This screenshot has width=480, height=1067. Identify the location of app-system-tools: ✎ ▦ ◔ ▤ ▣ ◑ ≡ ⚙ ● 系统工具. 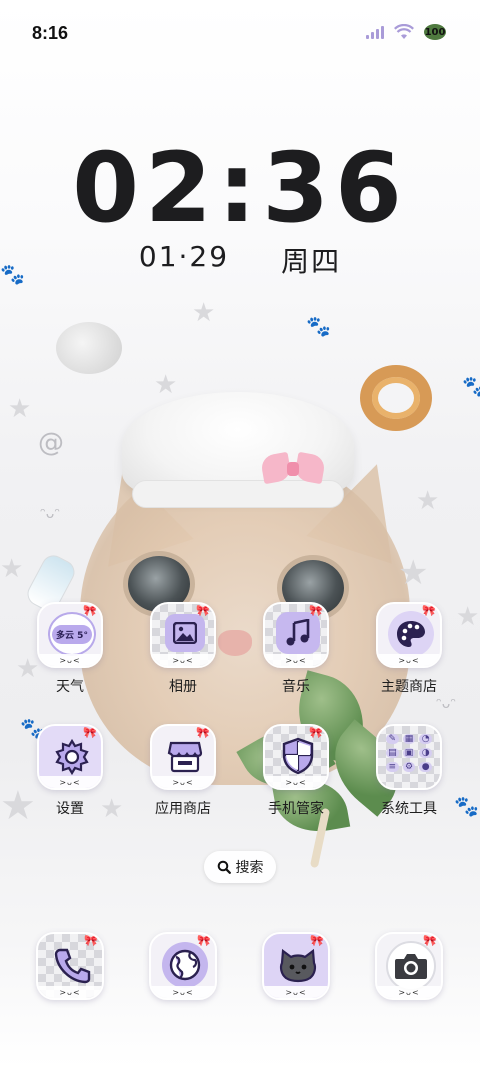
(409, 771).